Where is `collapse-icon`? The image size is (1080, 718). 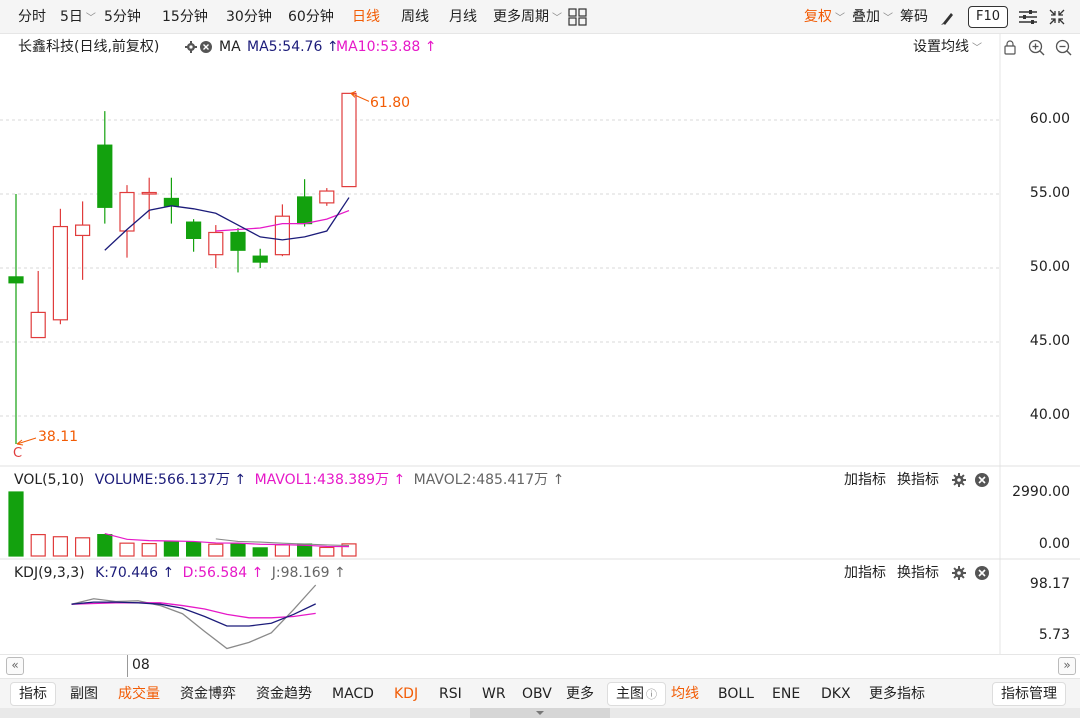
collapse-icon is located at coordinates (1057, 17).